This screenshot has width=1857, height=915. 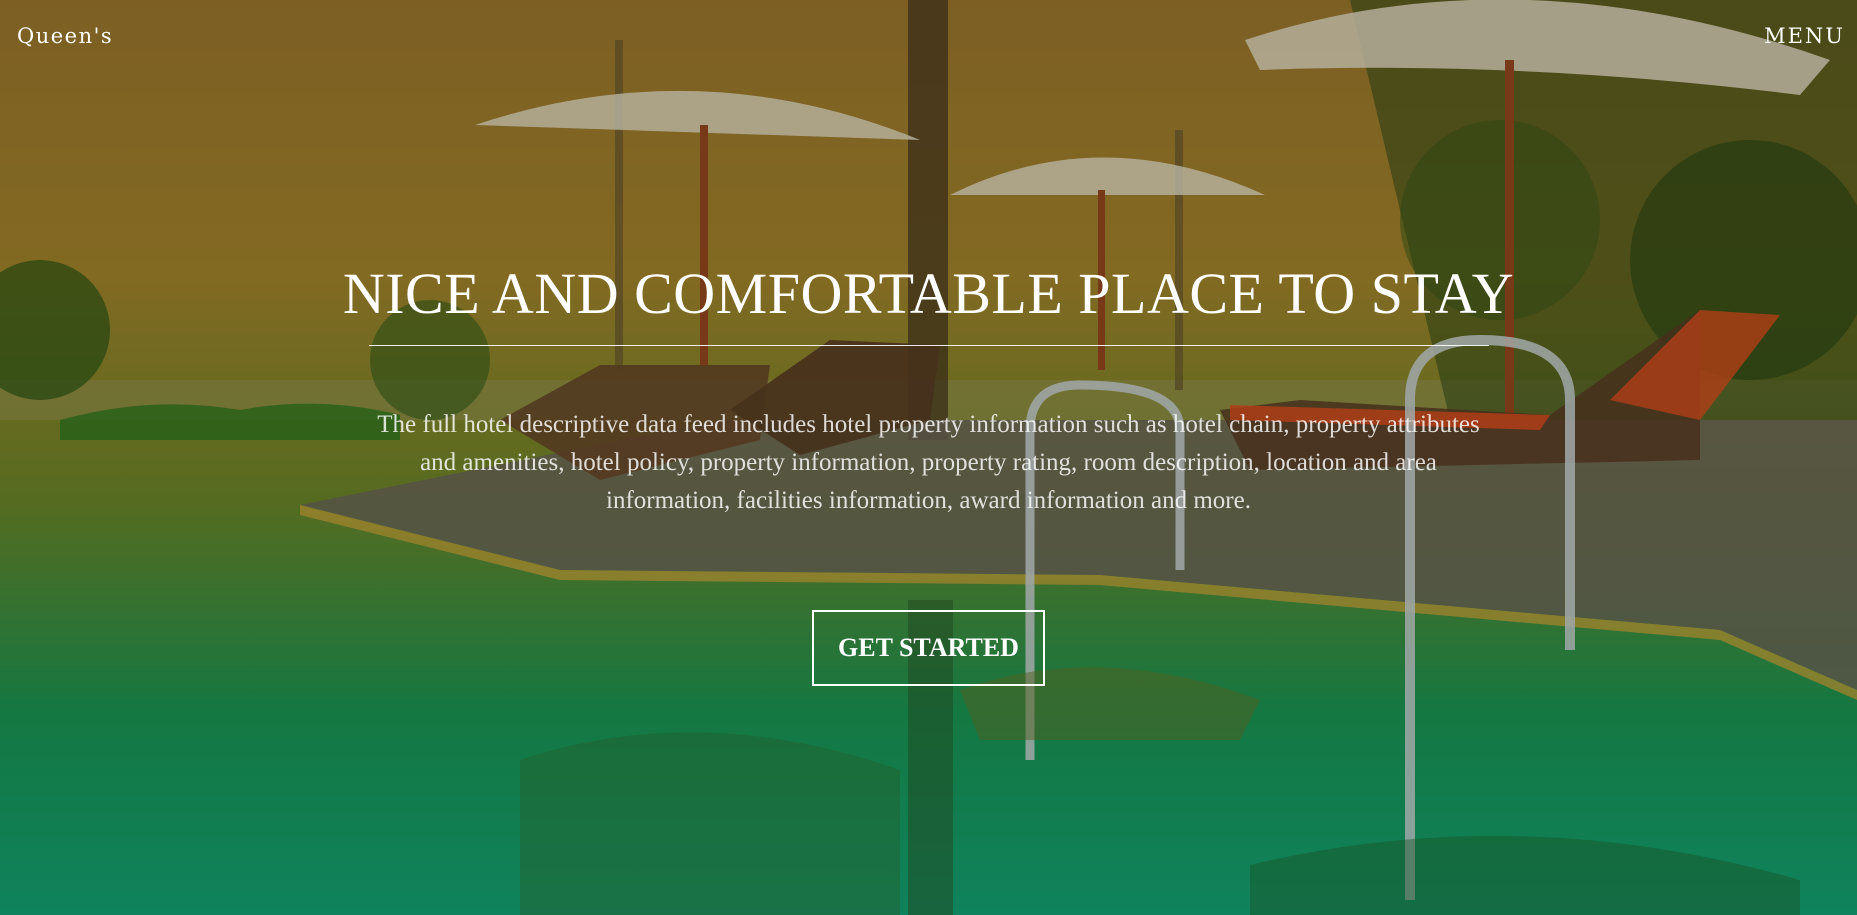 I want to click on top-navigation-bar: Queen's MENU, so click(x=928, y=38).